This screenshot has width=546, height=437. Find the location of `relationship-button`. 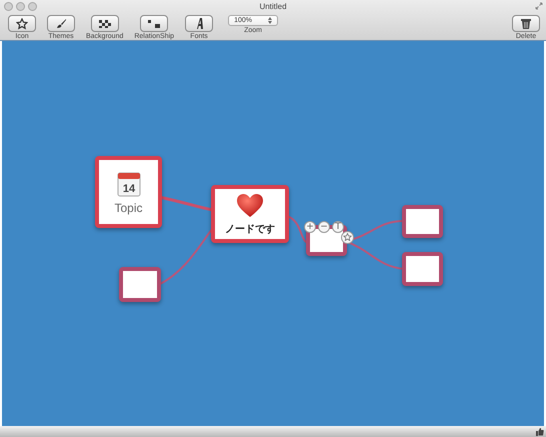

relationship-button is located at coordinates (154, 23).